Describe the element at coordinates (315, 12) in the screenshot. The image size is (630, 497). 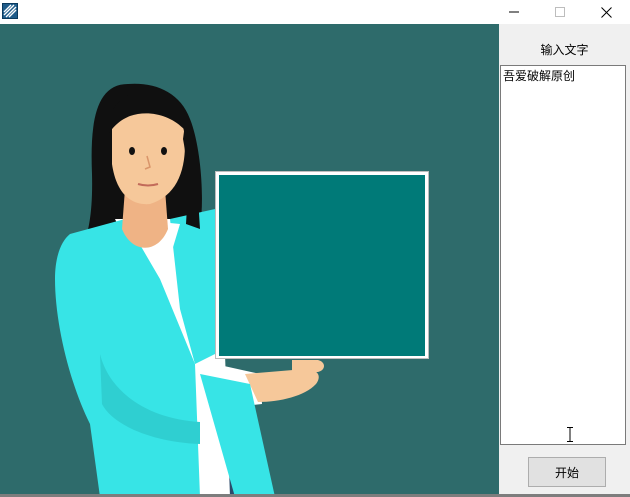
I see `title-bar` at that location.